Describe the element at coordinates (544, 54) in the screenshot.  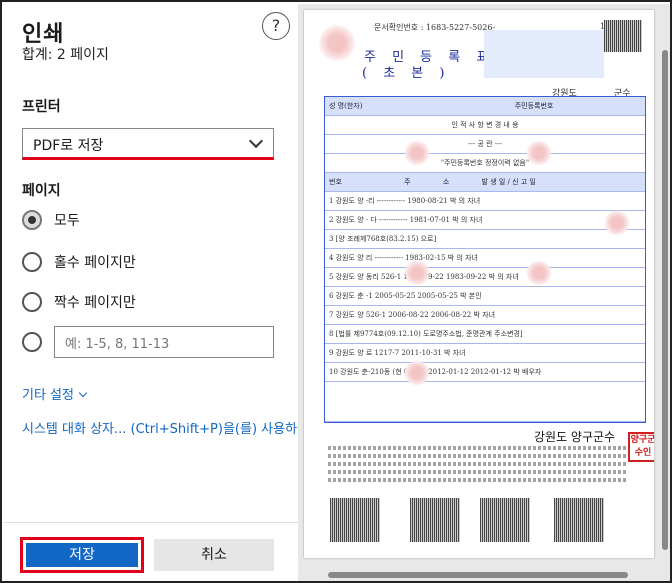
I see `applicant-box` at that location.